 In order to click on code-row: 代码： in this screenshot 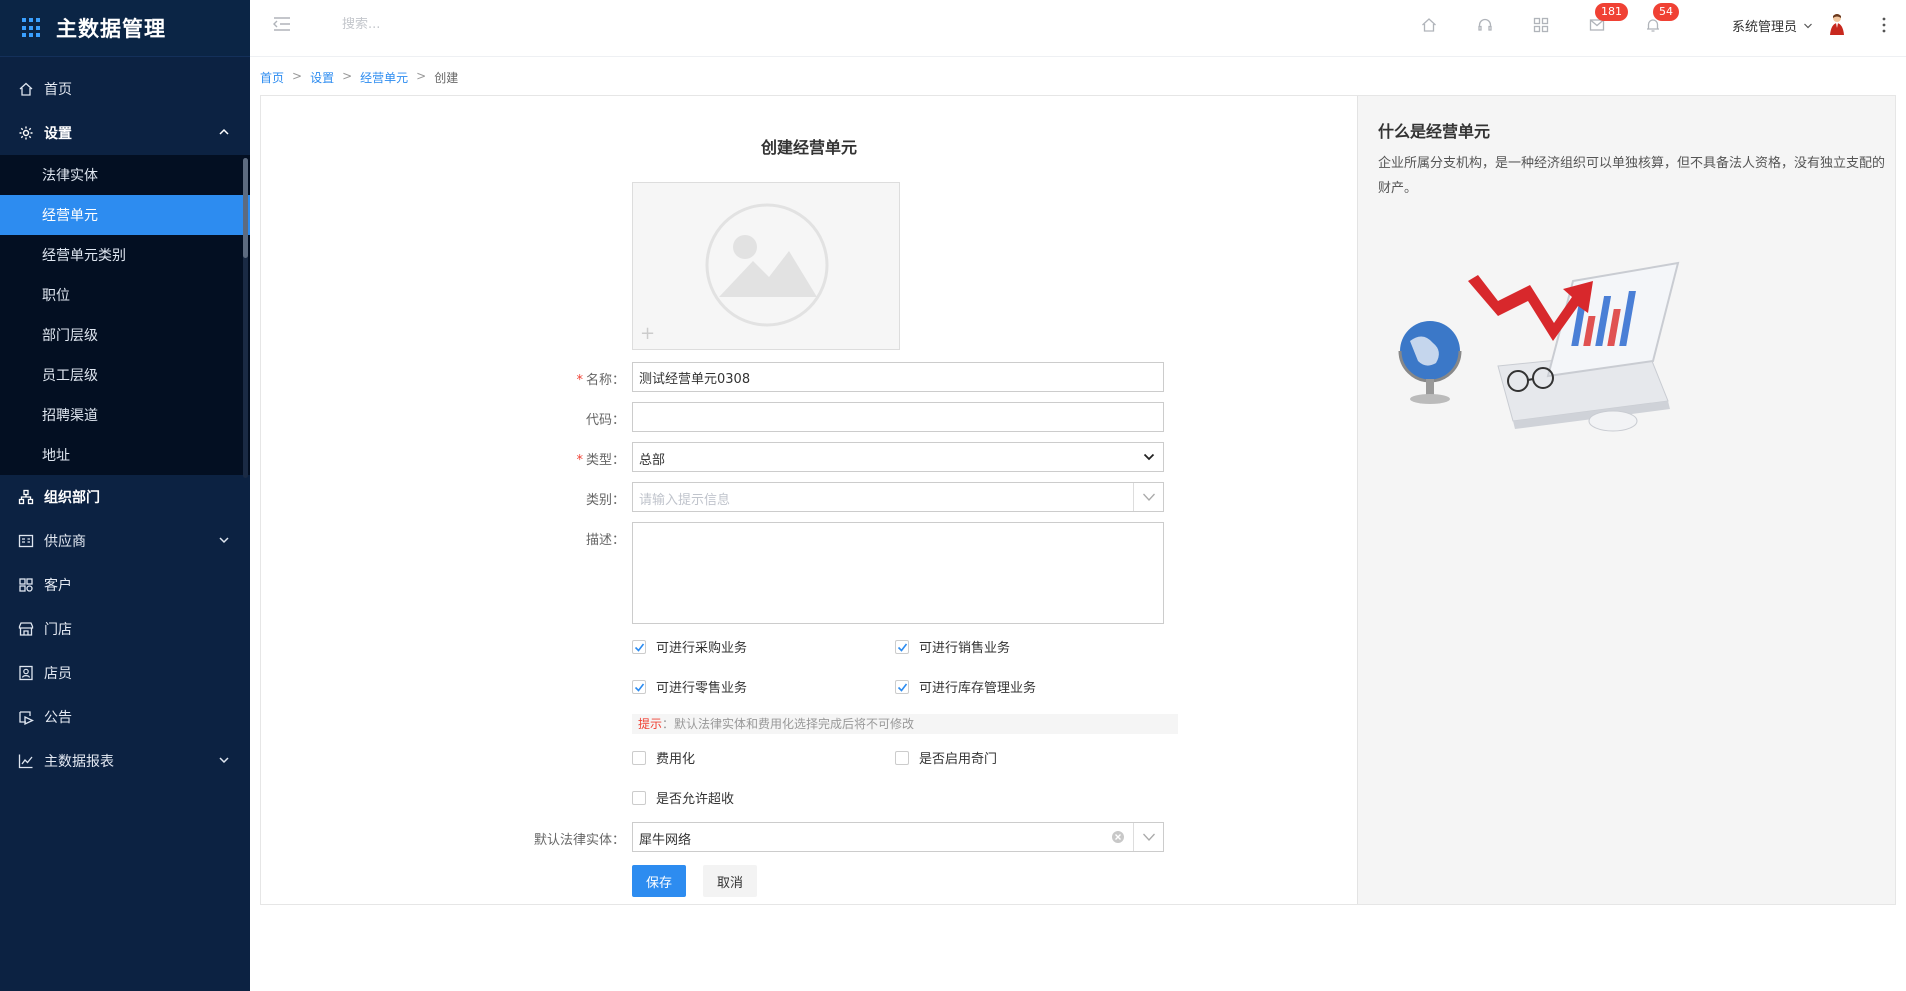, I will do `click(809, 418)`.